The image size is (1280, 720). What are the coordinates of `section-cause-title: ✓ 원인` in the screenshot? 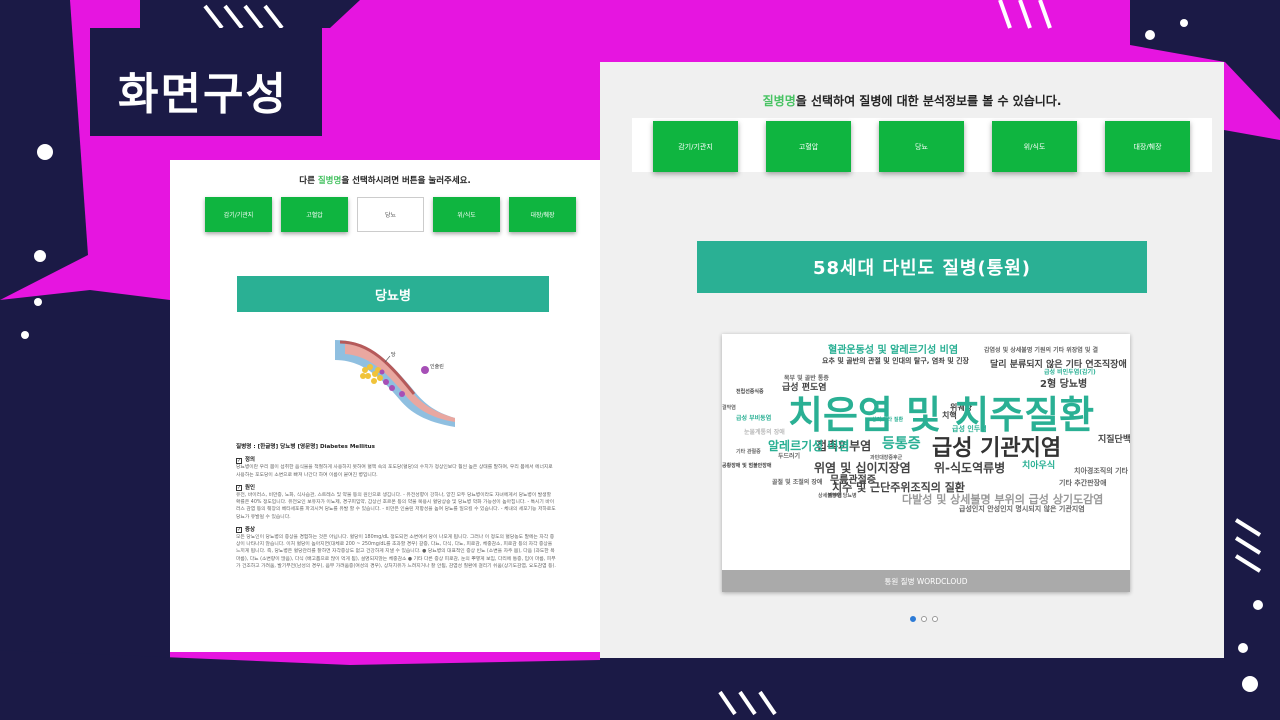 It's located at (245, 488).